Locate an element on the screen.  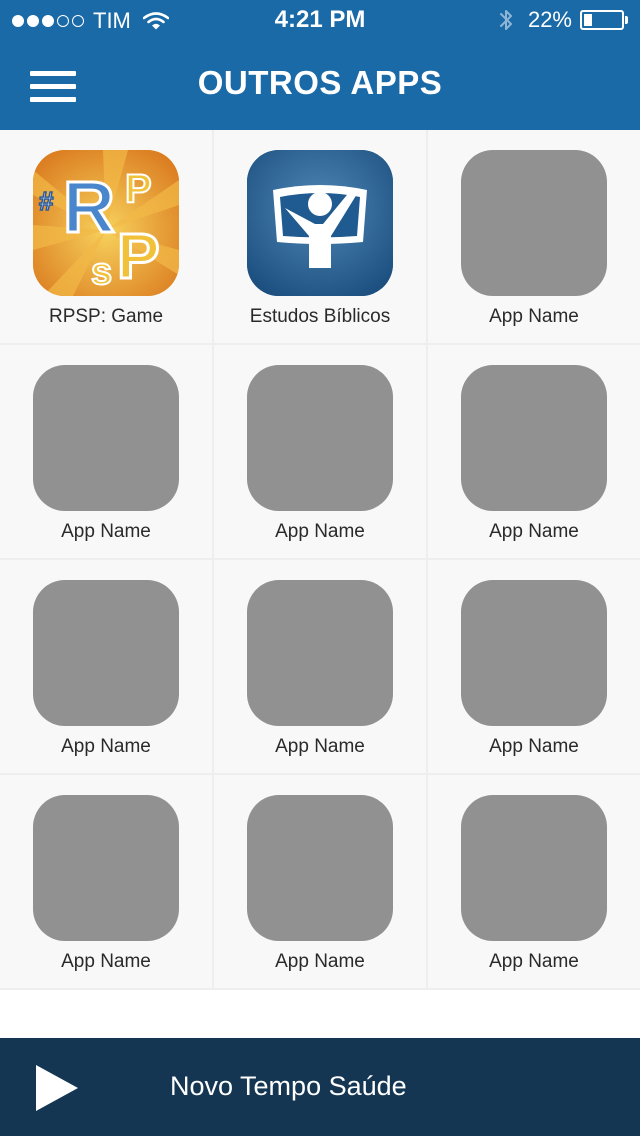
page-title: OUTROS APPS is located at coordinates (320, 82).